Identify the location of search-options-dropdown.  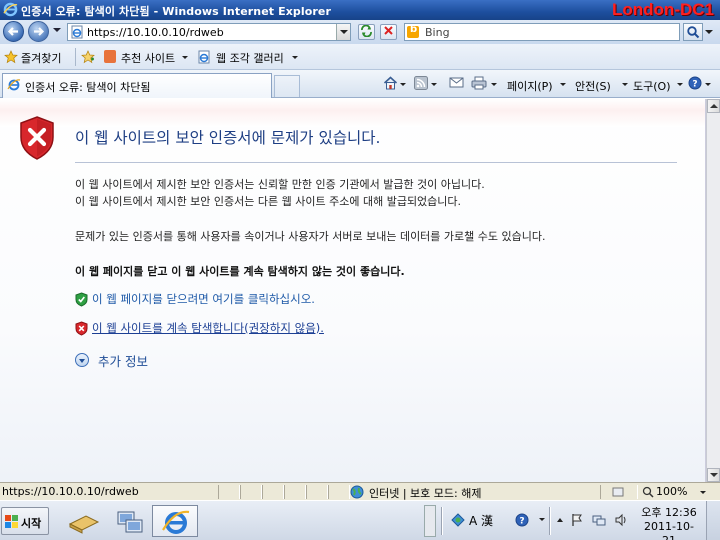
(709, 32).